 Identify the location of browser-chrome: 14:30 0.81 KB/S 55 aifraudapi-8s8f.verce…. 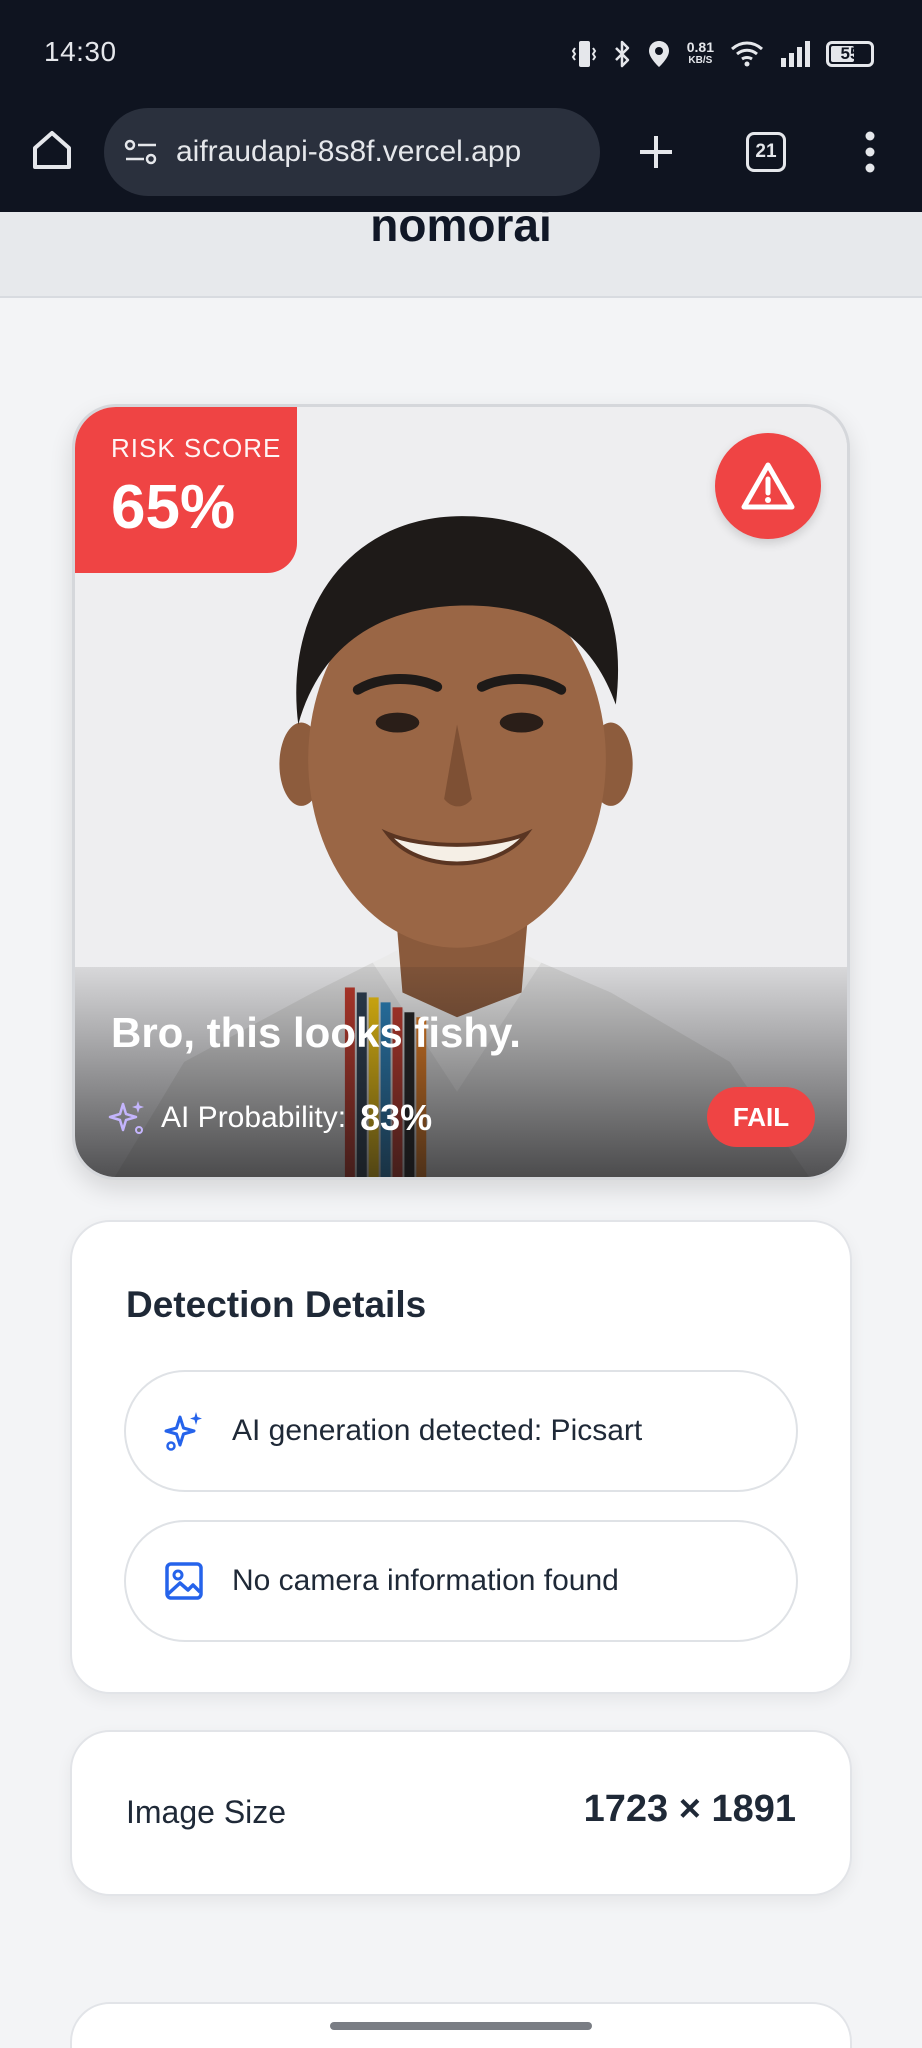
(461, 106).